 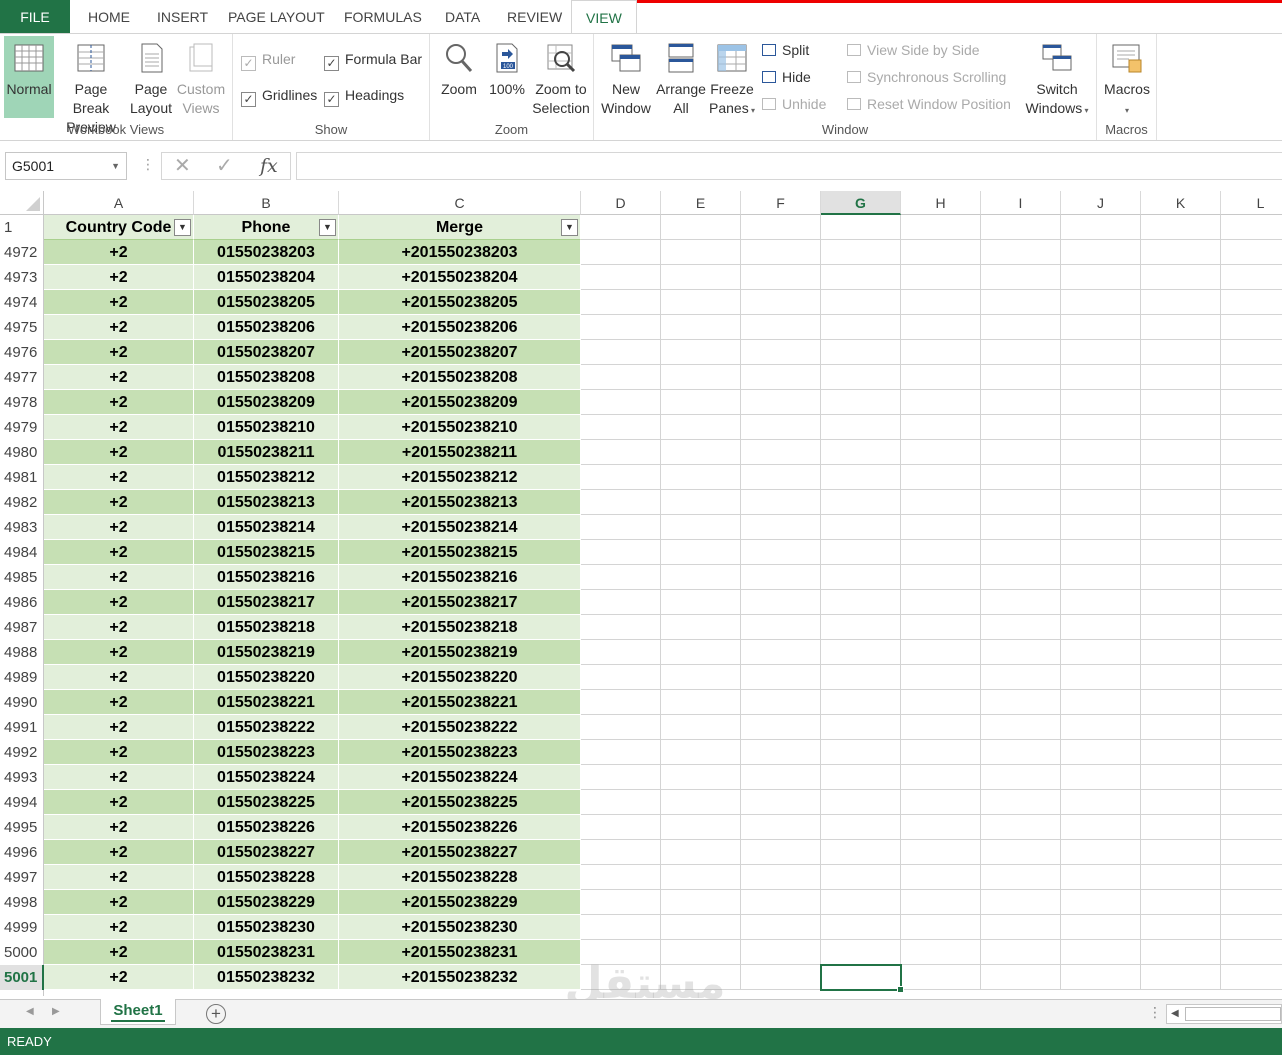 What do you see at coordinates (66, 166) in the screenshot?
I see `name-box: G5001 ▼` at bounding box center [66, 166].